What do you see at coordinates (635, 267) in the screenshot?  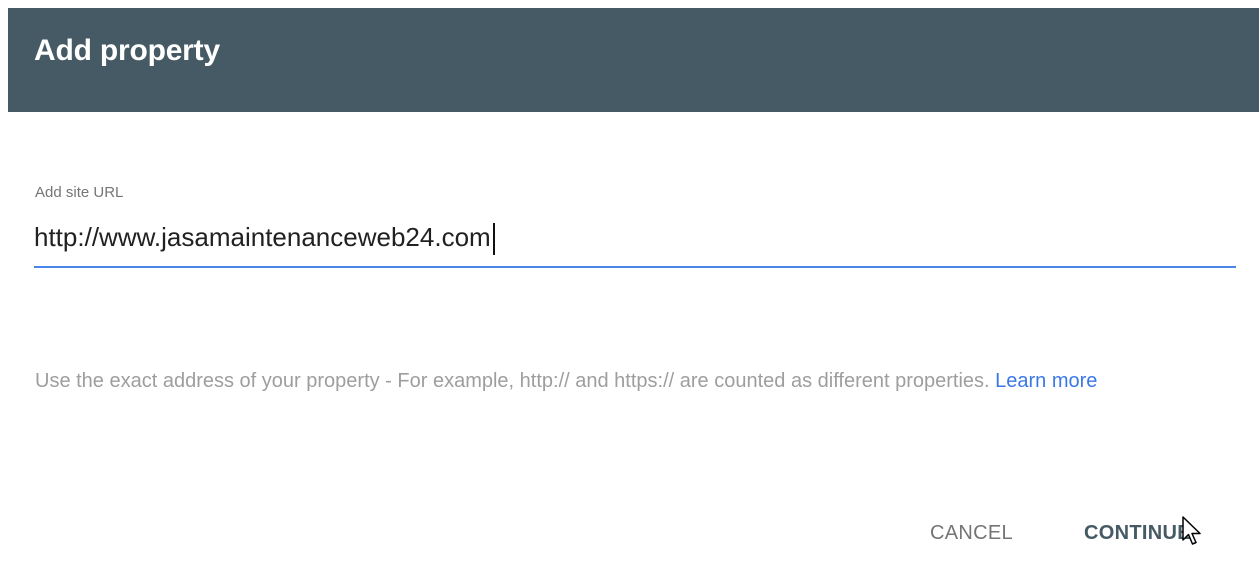 I see `input-underline` at bounding box center [635, 267].